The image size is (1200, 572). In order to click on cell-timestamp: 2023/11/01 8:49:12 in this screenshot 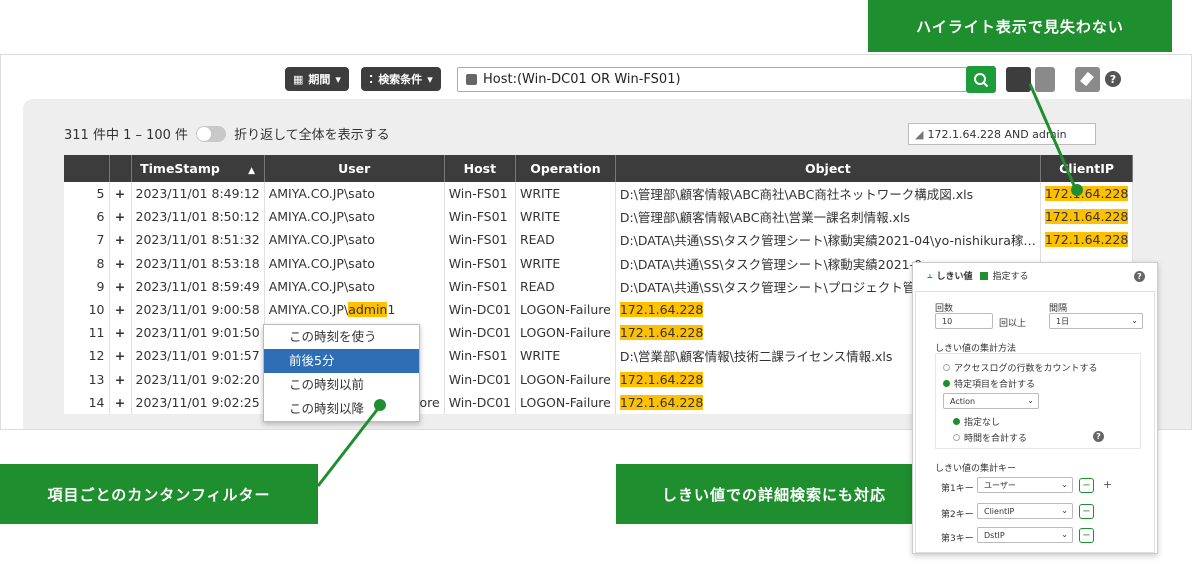, I will do `click(198, 194)`.